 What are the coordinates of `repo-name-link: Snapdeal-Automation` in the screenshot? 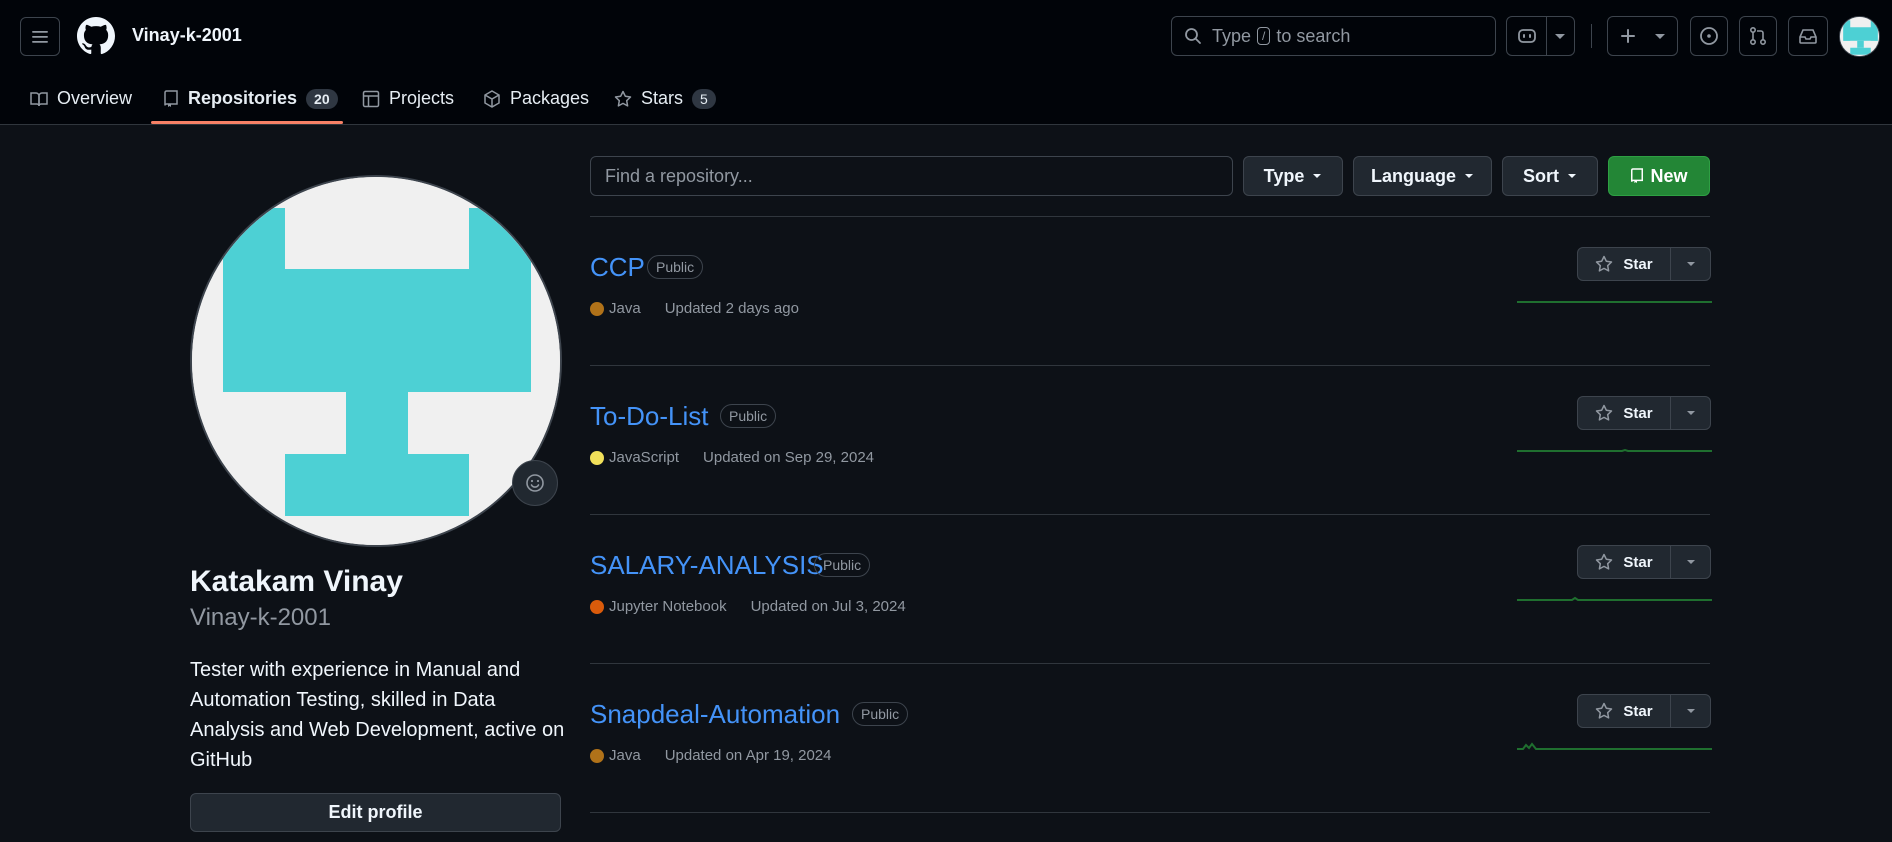 It's located at (715, 714).